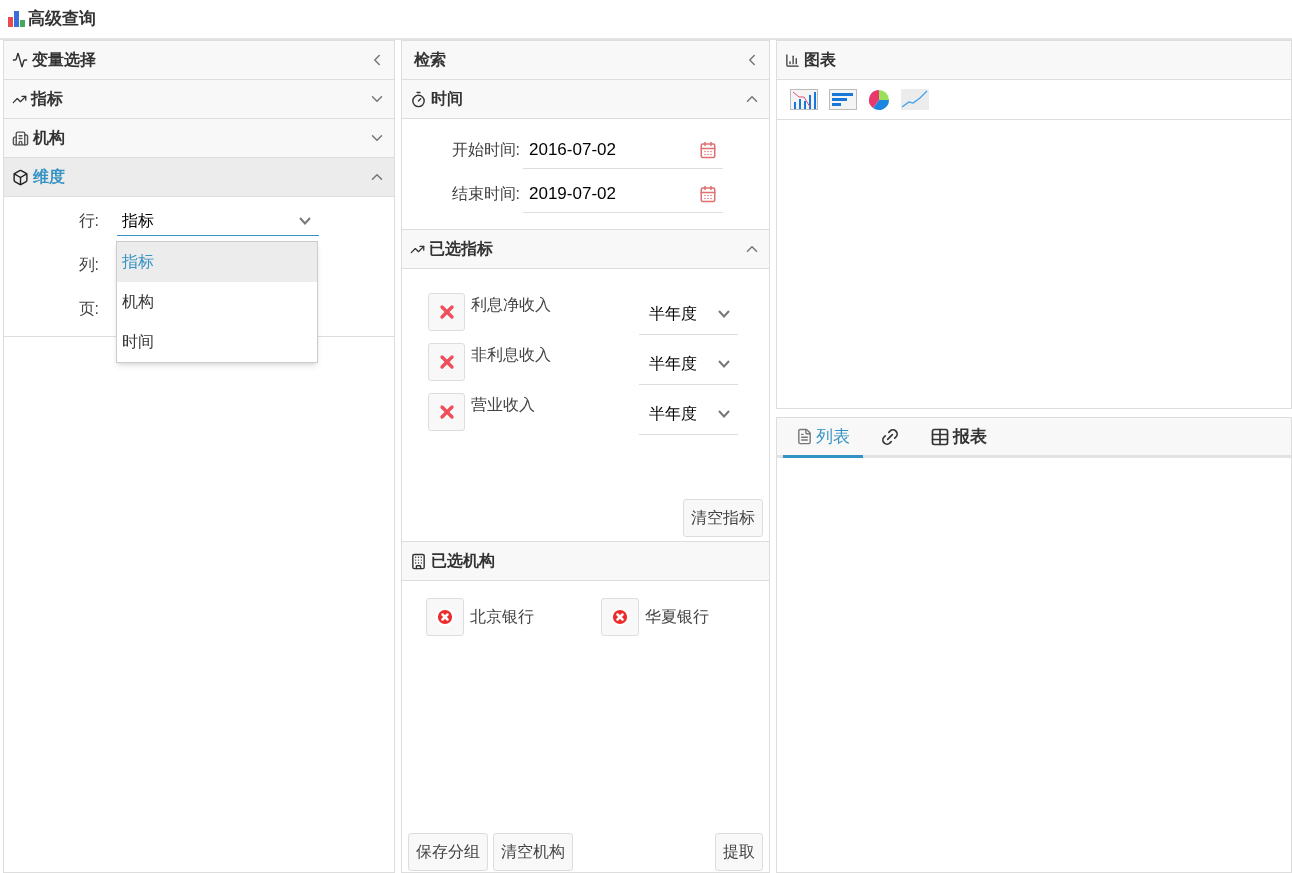 This screenshot has height=873, width=1292. What do you see at coordinates (49, 138) in the screenshot?
I see `section-title: 机构` at bounding box center [49, 138].